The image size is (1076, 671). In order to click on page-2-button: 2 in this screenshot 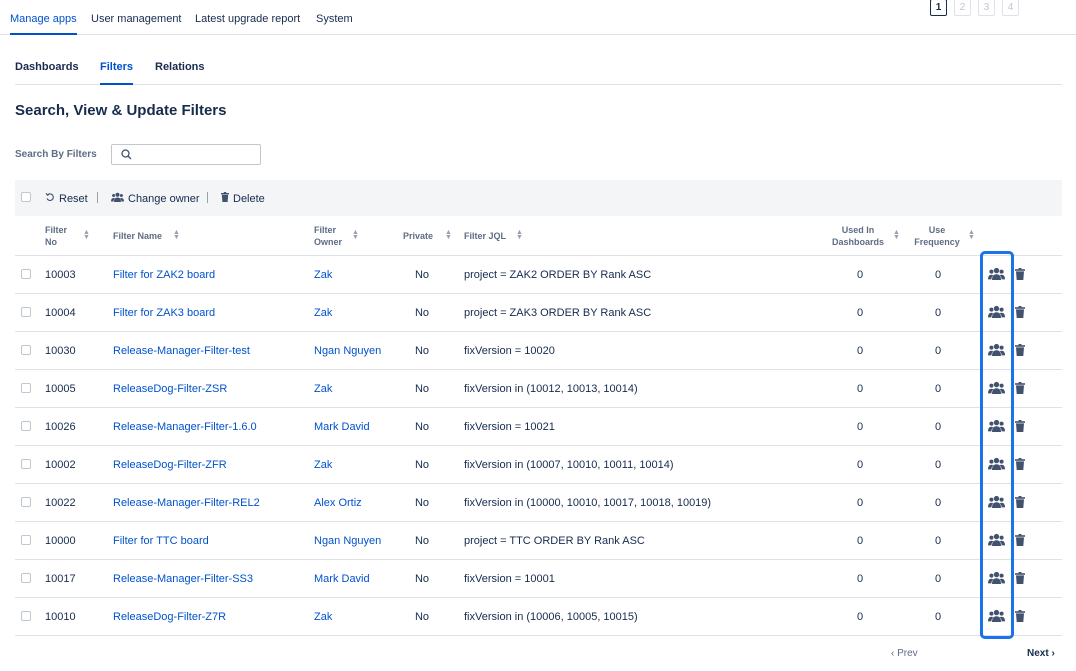, I will do `click(962, 8)`.